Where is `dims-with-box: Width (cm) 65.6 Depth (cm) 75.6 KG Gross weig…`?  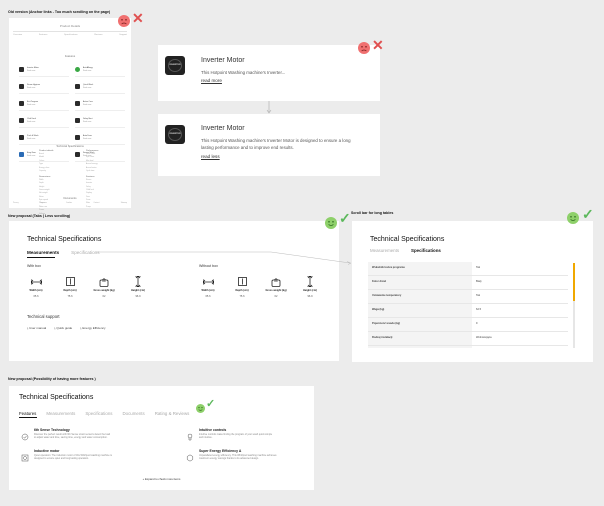 dims-with-box: Width (cm) 65.6 Depth (cm) 75.6 KG Gross weig… is located at coordinates (87, 287).